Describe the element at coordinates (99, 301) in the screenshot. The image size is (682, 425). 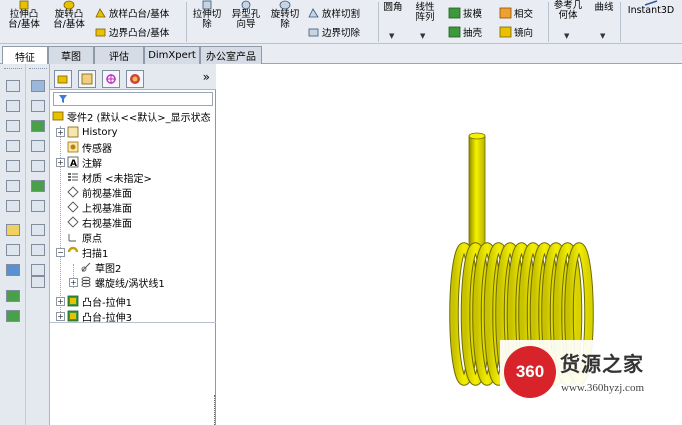
I see `tree-item-boss-extrude1: 凸台-拉伸1` at that location.